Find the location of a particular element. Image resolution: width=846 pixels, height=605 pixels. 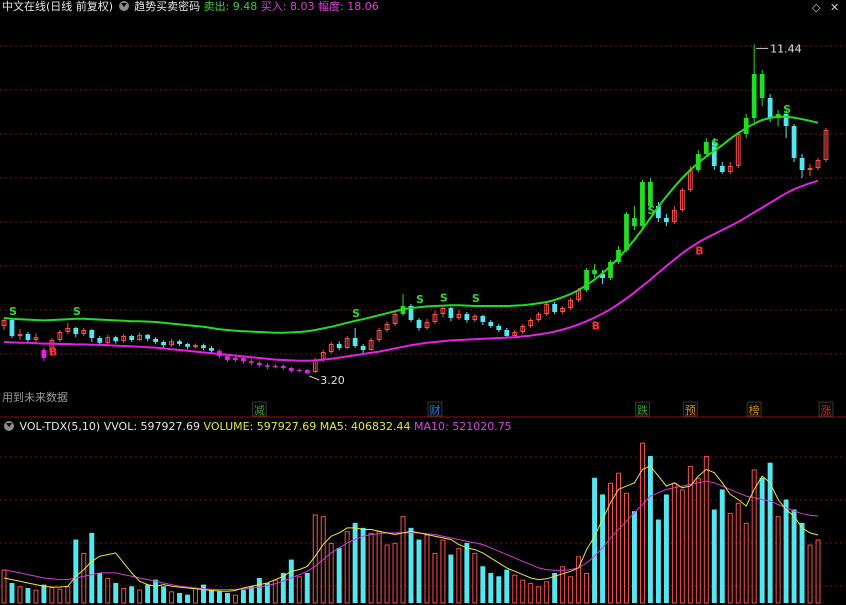

stock-title: 中文在线(日线 前复权) is located at coordinates (58, 6).